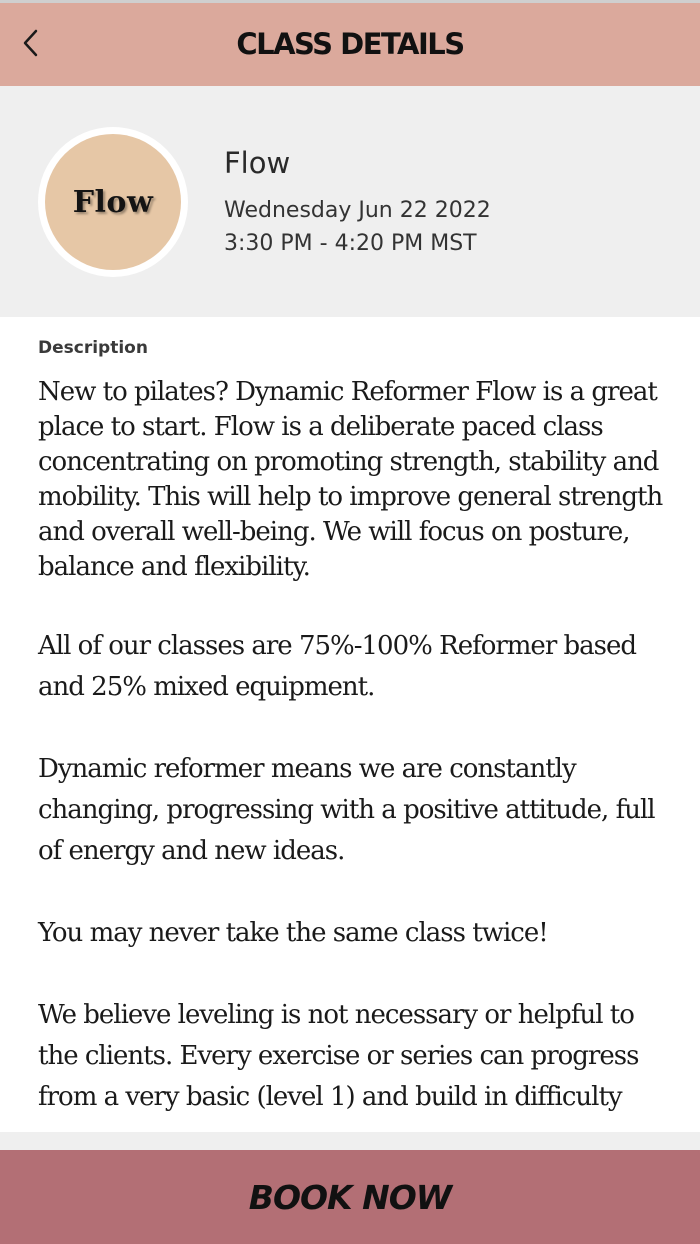  I want to click on class-date: Wednesday Jun 22 2022, so click(357, 210).